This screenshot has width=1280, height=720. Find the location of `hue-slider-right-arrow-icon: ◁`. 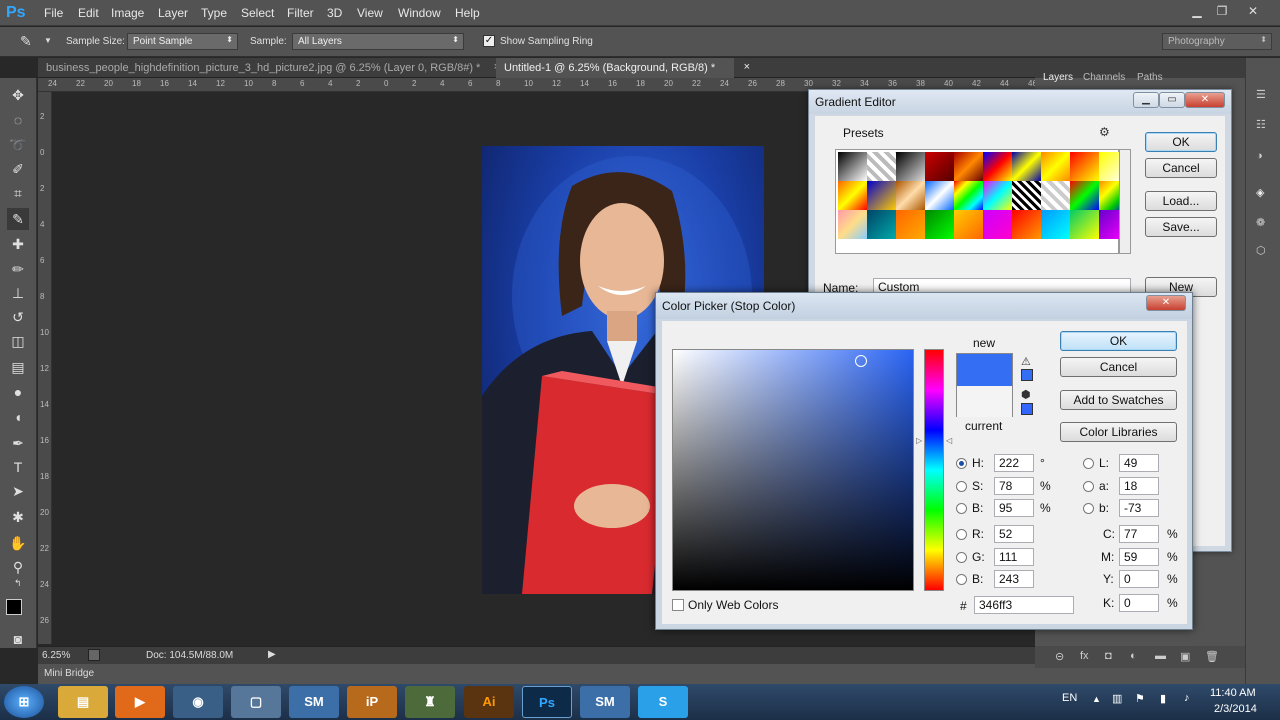

hue-slider-right-arrow-icon: ◁ is located at coordinates (949, 440).